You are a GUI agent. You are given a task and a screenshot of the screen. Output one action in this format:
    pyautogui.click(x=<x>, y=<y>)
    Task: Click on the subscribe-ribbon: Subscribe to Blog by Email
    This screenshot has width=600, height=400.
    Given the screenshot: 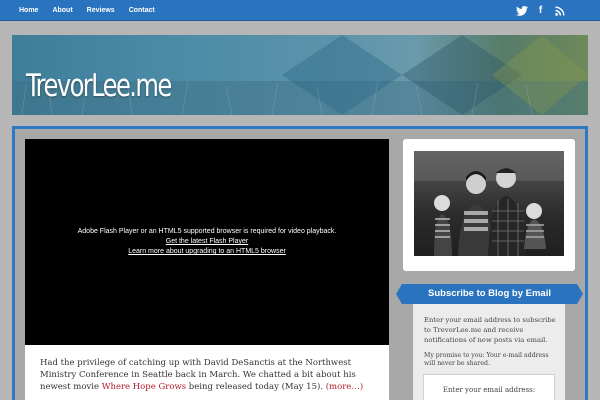 What is the action you would take?
    pyautogui.click(x=489, y=294)
    